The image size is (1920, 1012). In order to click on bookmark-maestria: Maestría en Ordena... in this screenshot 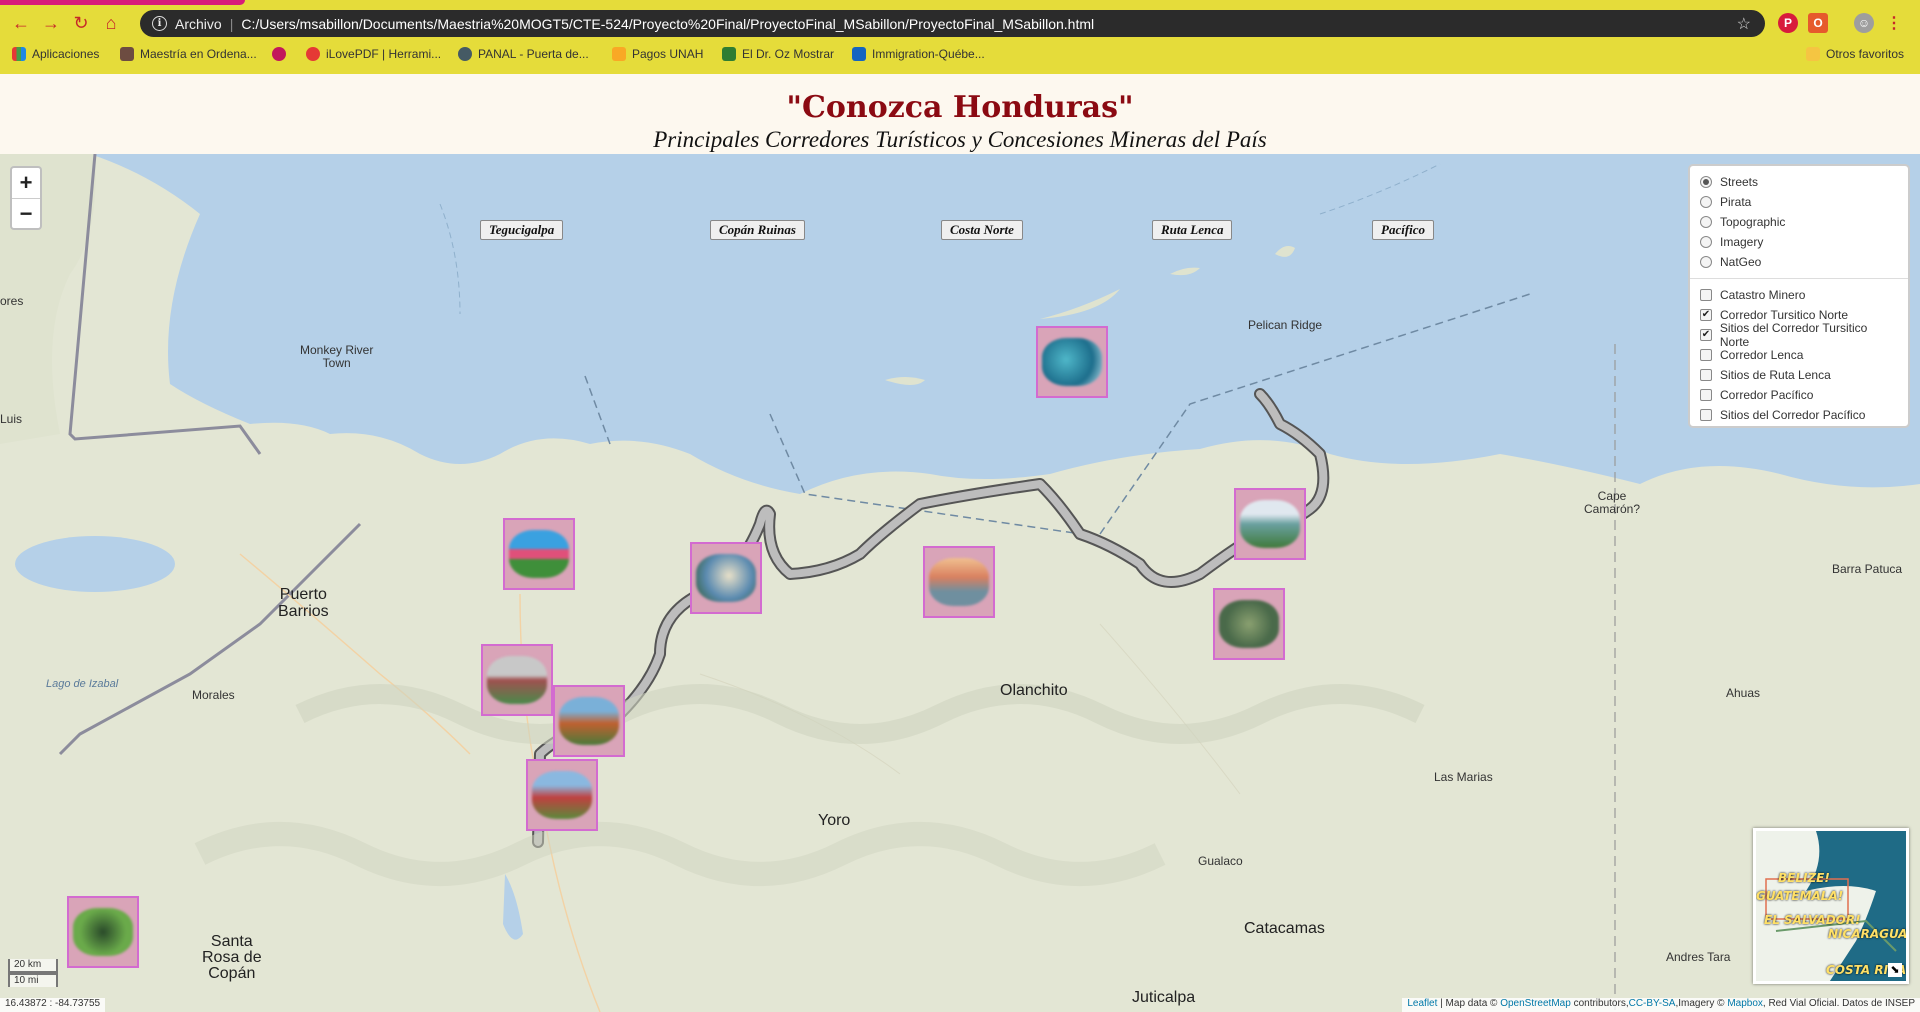, I will do `click(188, 54)`.